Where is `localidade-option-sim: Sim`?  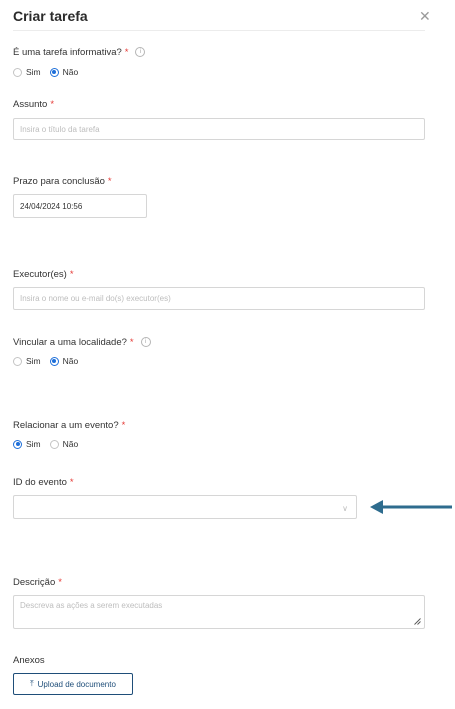
localidade-option-sim: Sim is located at coordinates (27, 361).